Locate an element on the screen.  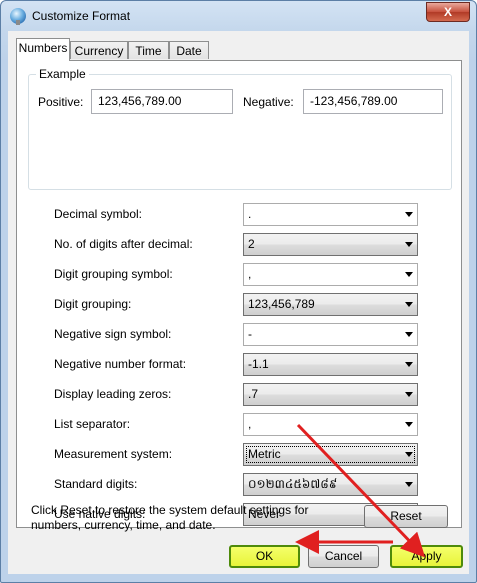
measurement-system-label: Measurement system: is located at coordinates (113, 454).